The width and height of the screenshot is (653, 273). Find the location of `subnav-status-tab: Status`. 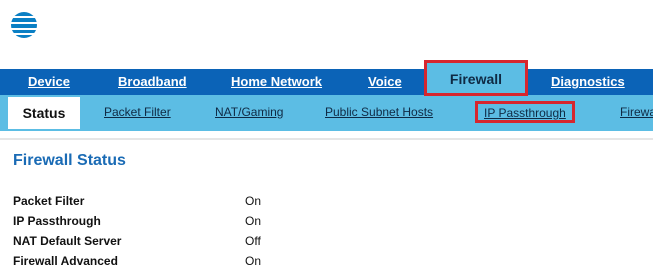

subnav-status-tab: Status is located at coordinates (44, 113).